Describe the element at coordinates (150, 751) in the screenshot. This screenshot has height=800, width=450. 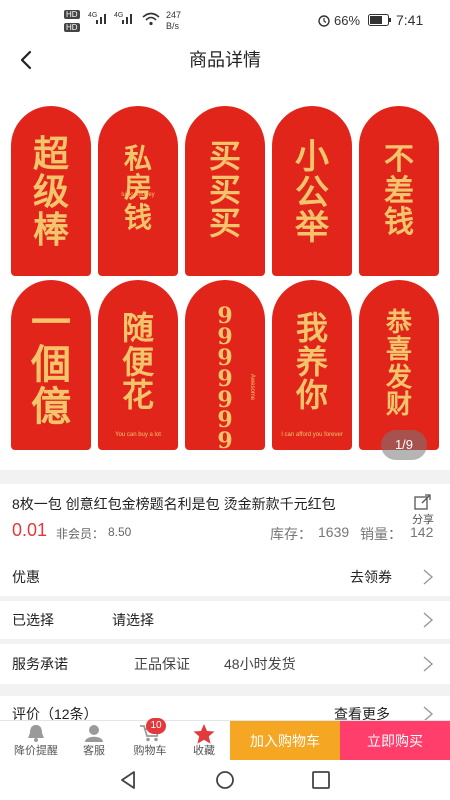
I see `cart-label: 购物车` at that location.